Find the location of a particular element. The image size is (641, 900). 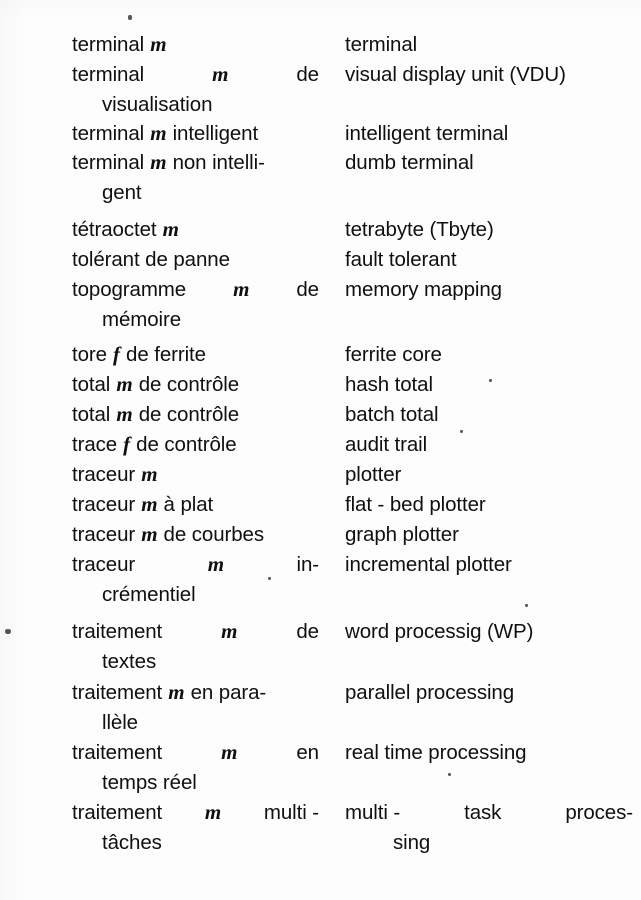

french-term: terminal m intelligent is located at coordinates (195, 134).